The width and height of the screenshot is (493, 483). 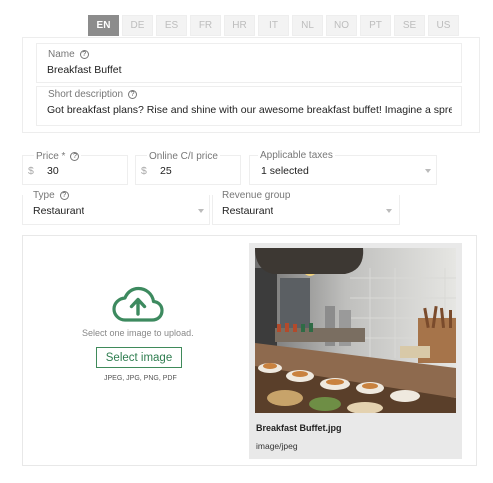 I want to click on name-value: Breakfast Buffet, so click(x=247, y=70).